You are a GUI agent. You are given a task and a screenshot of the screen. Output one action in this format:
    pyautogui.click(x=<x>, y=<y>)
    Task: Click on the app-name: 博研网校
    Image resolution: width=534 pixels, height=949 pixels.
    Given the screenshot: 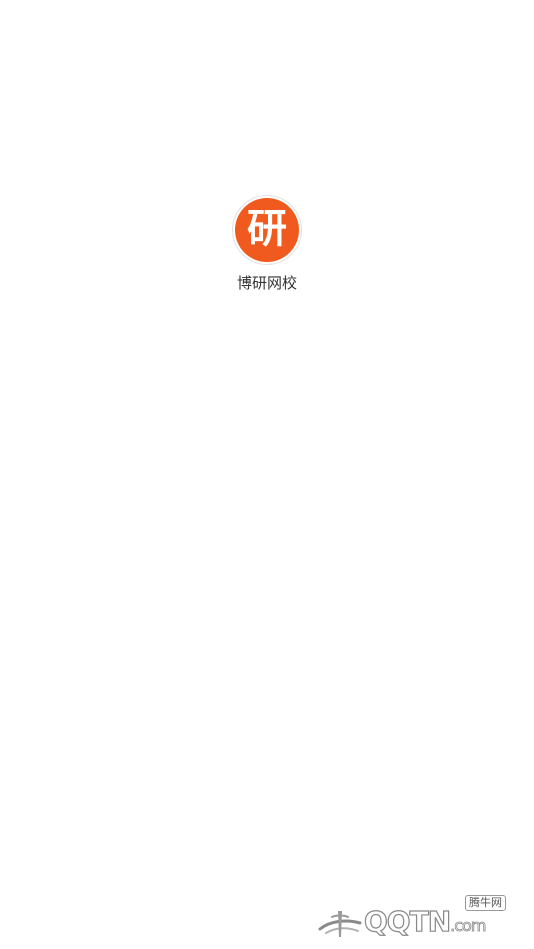 What is the action you would take?
    pyautogui.click(x=266, y=283)
    